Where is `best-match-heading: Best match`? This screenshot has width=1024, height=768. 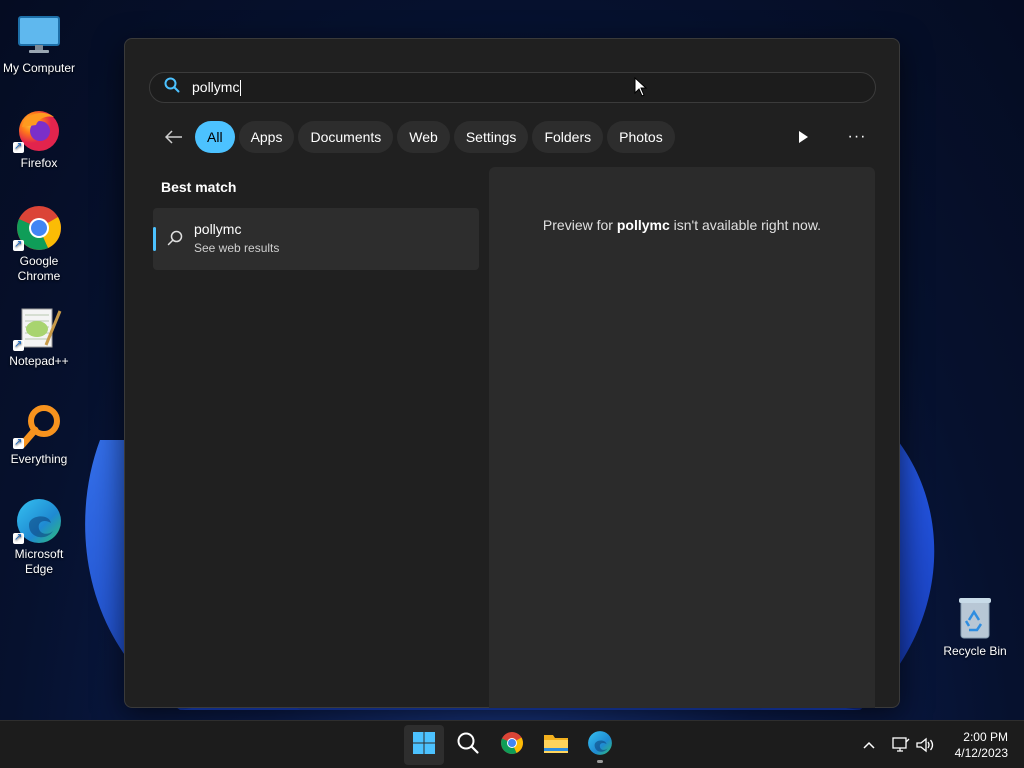 best-match-heading: Best match is located at coordinates (199, 187).